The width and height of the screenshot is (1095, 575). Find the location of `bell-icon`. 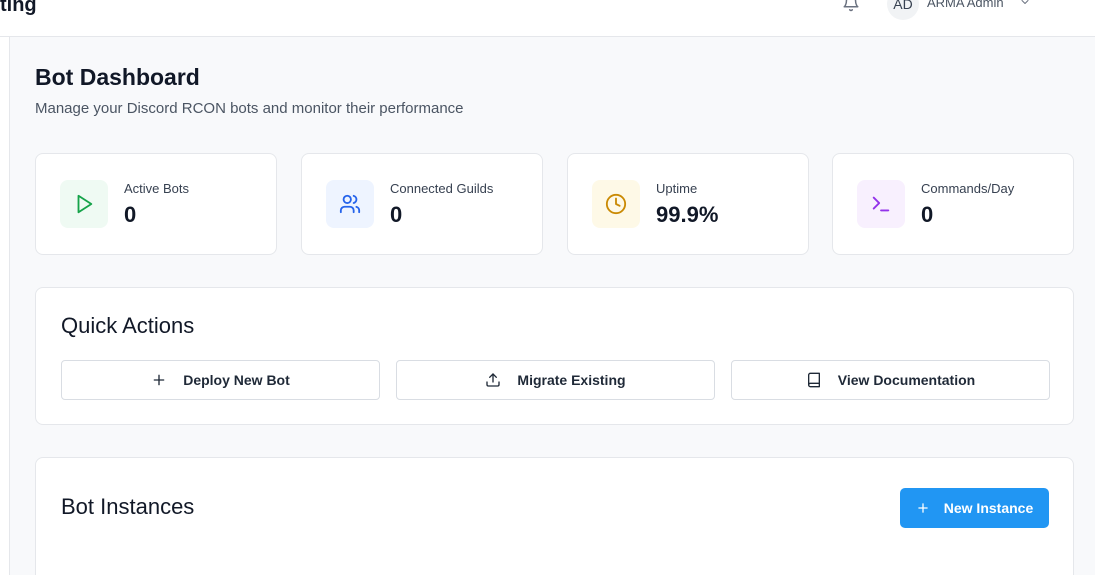

bell-icon is located at coordinates (851, 6).